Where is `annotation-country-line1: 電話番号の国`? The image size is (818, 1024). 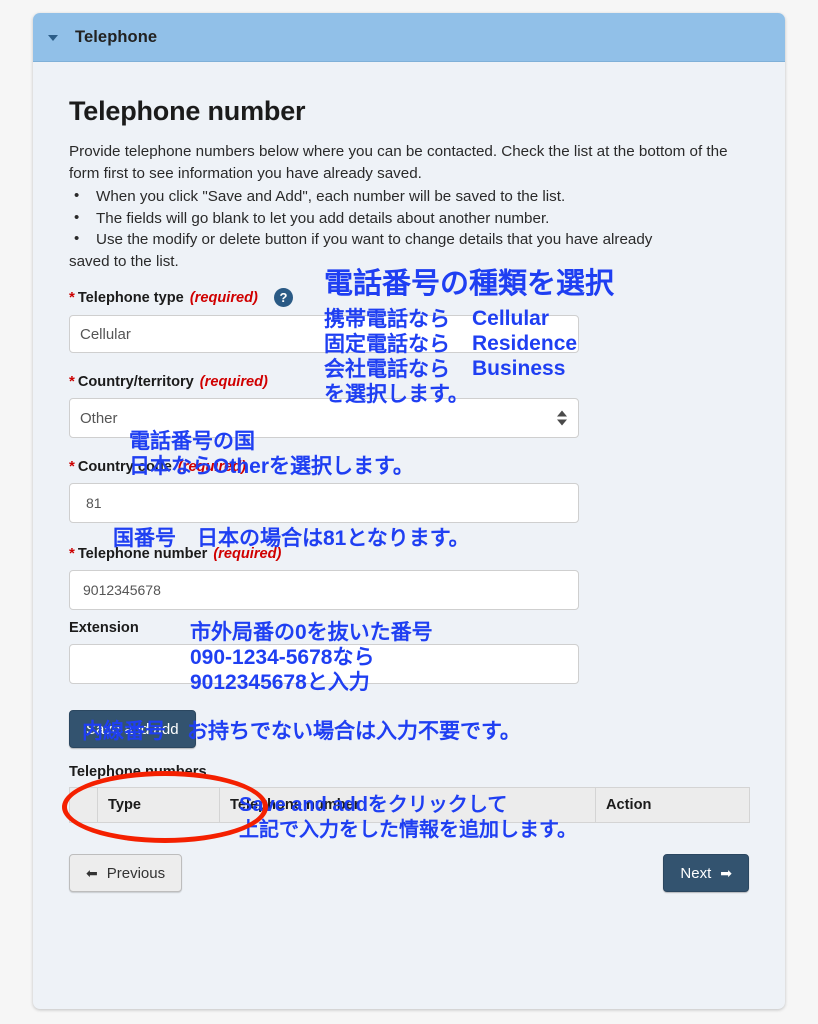
annotation-country-line1: 電話番号の国 is located at coordinates (192, 441).